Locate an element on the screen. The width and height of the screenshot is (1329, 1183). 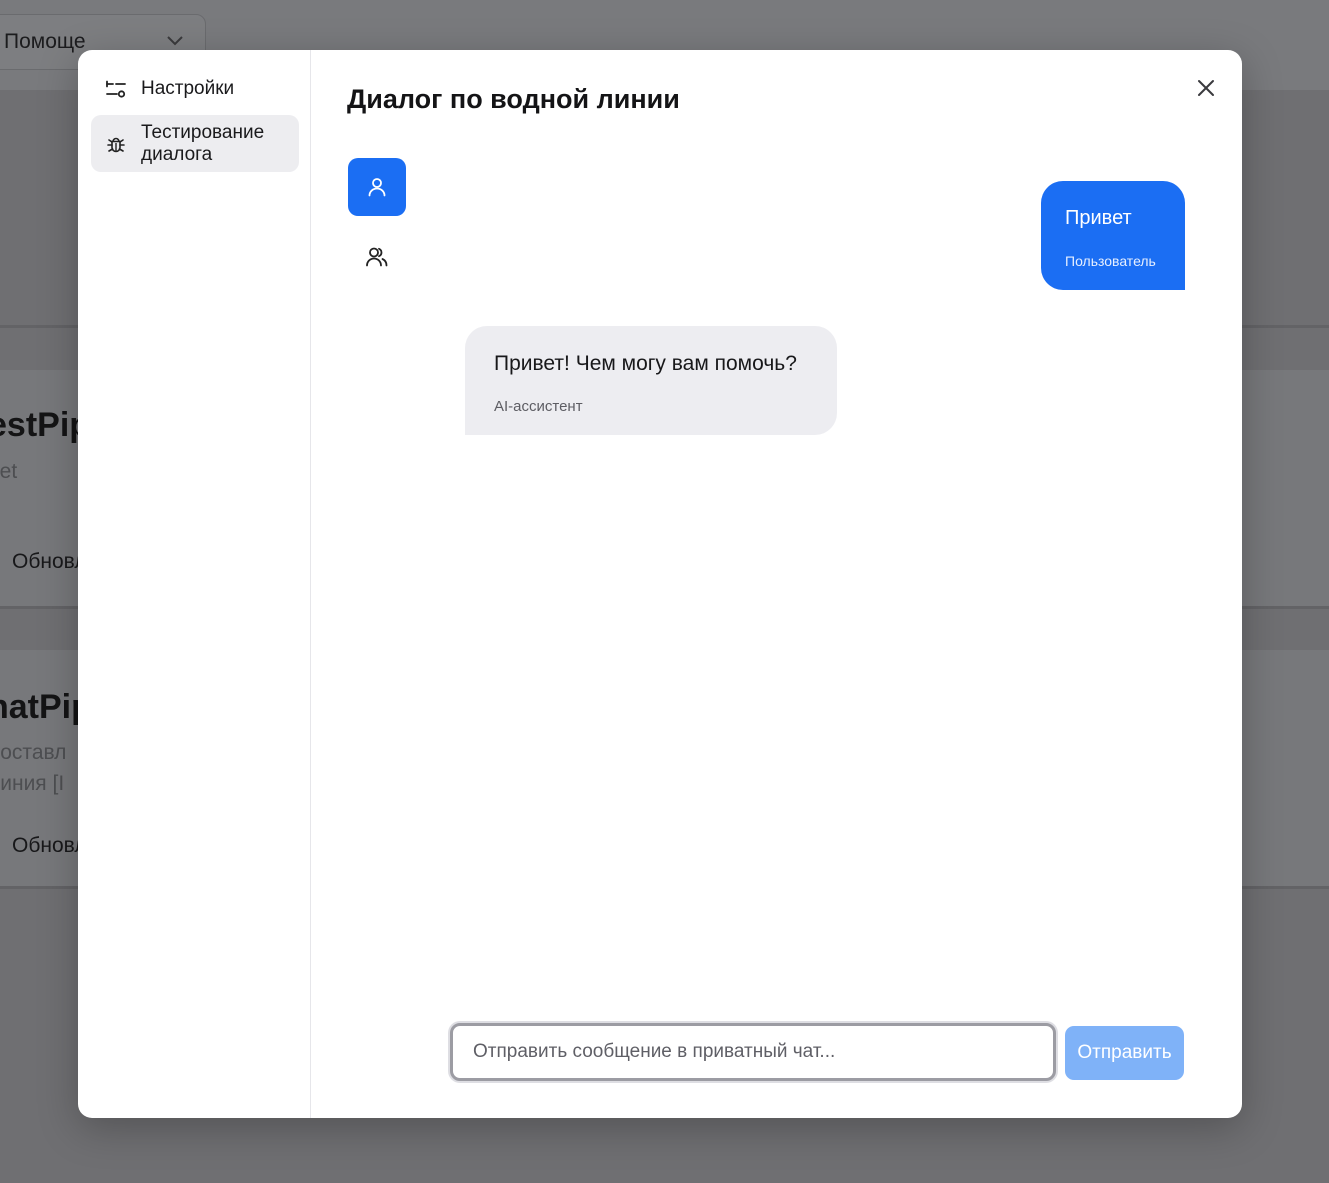
background-card-subtitle: net is located at coordinates (9, 471).